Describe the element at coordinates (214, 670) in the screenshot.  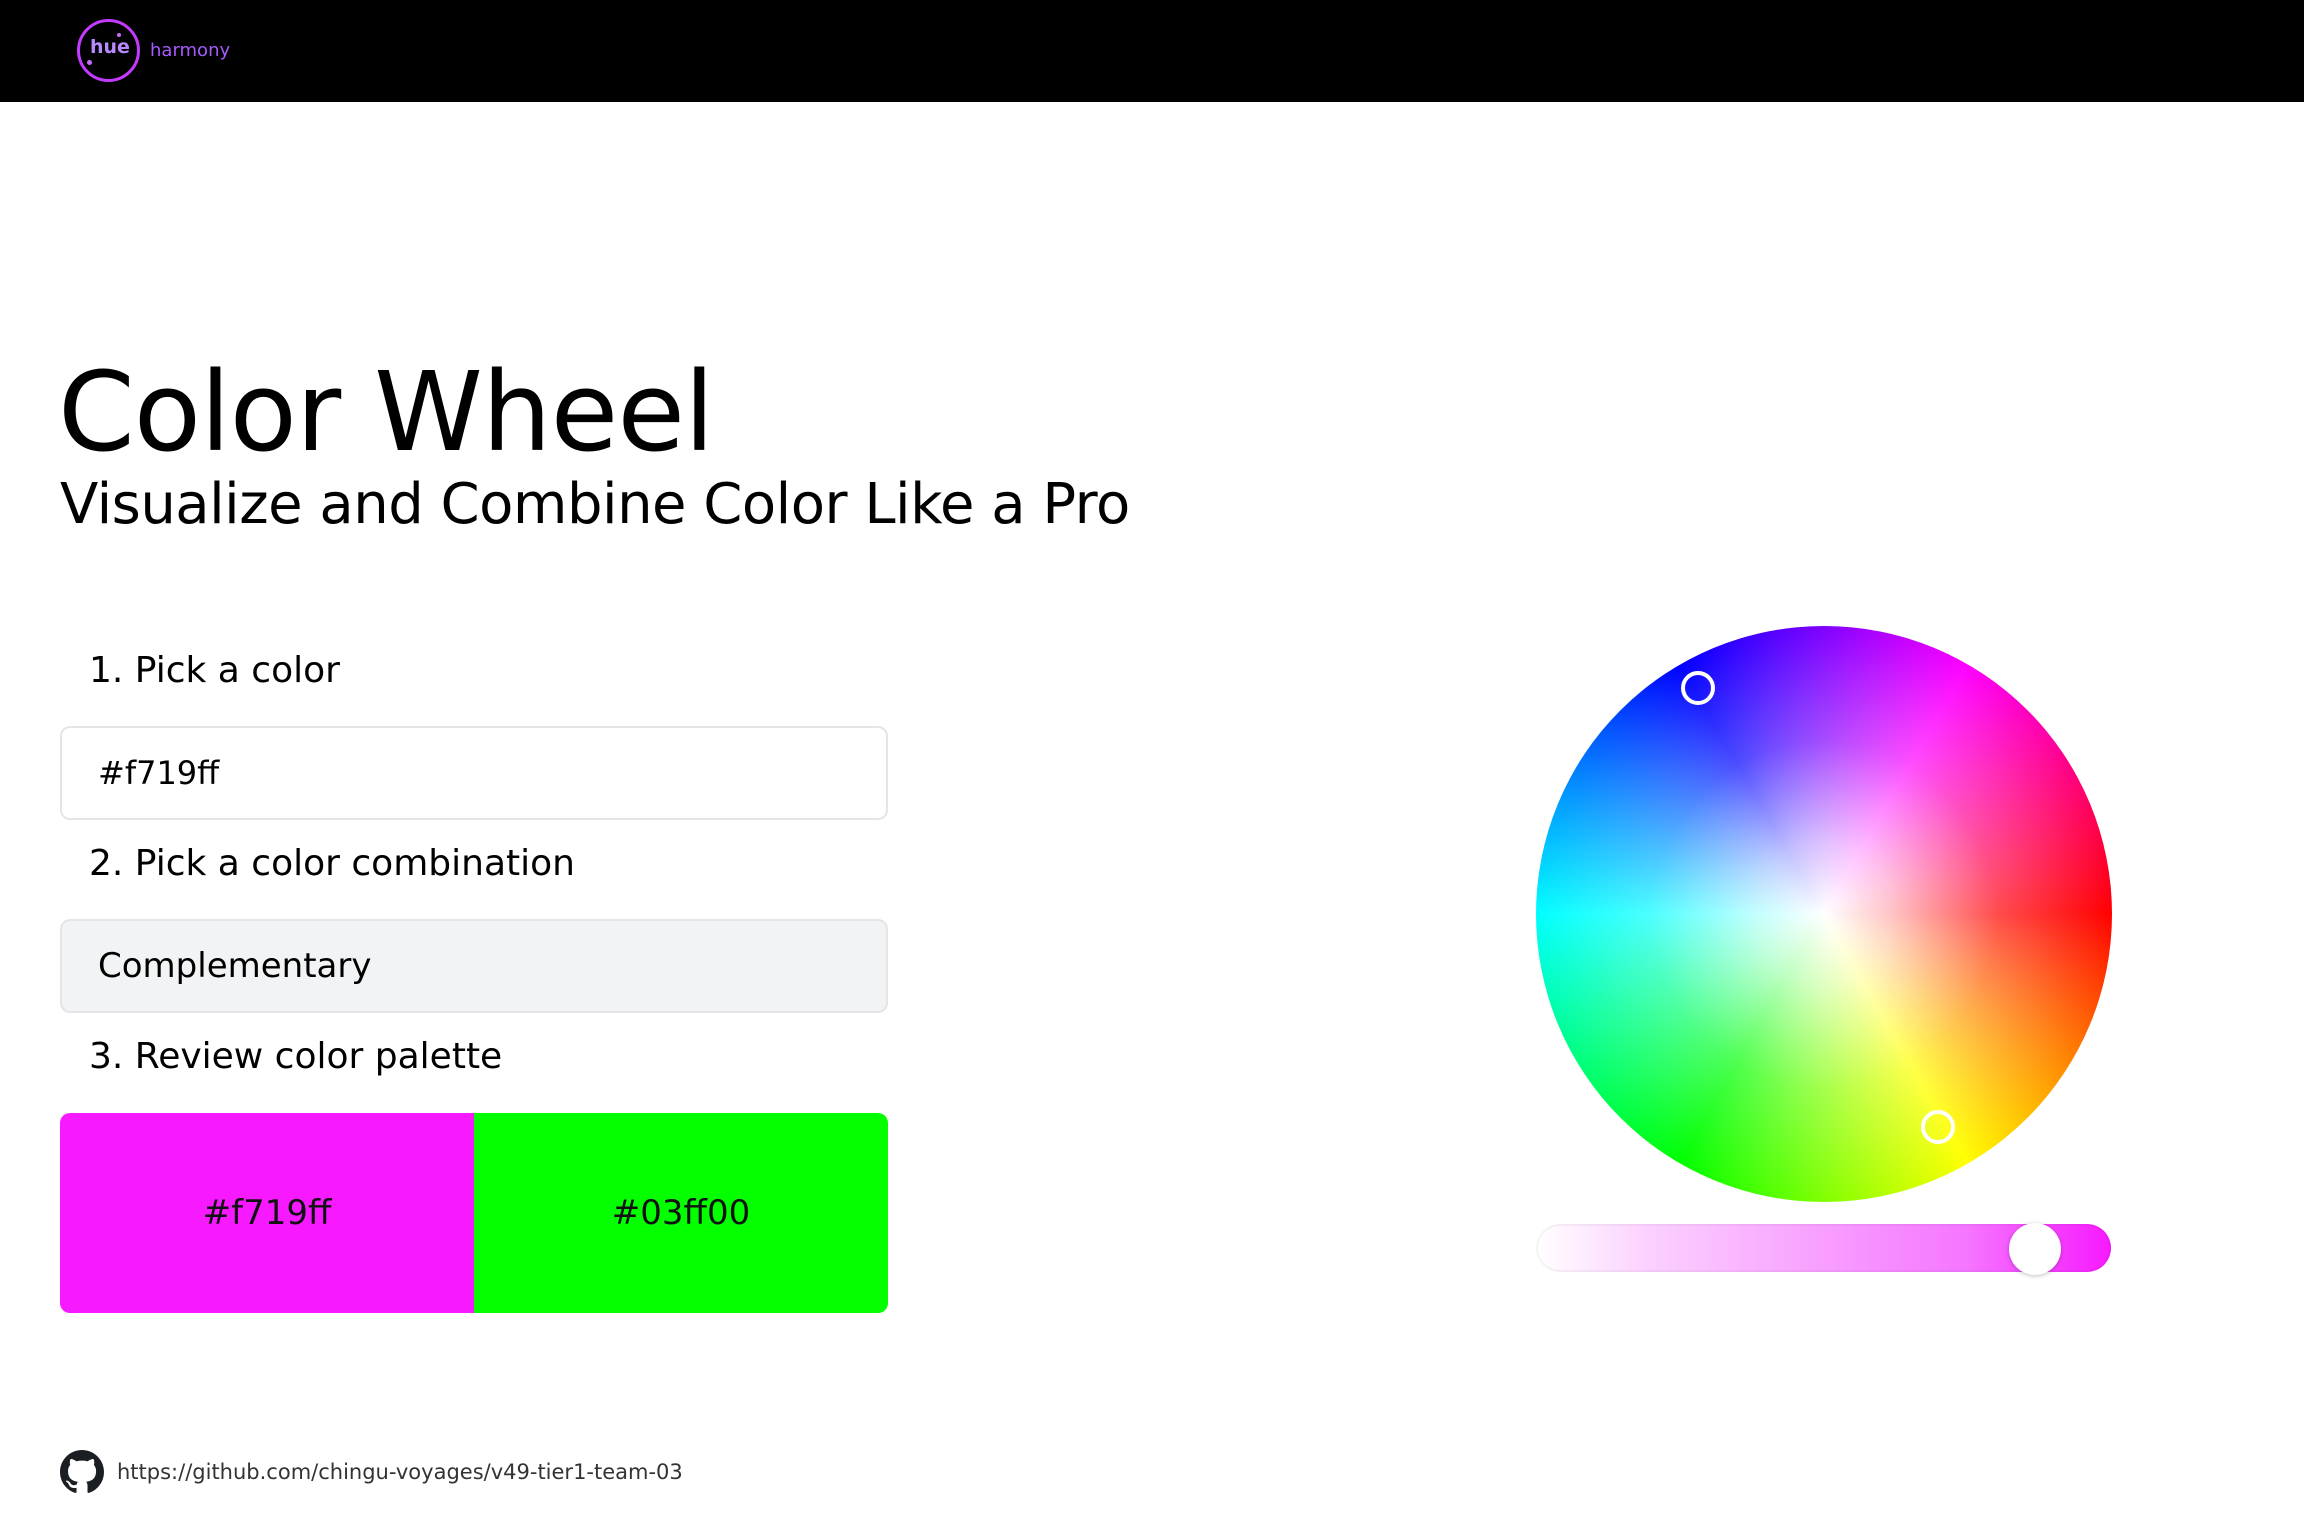
I see `step-pick-color-label: 1. Pick a color` at that location.